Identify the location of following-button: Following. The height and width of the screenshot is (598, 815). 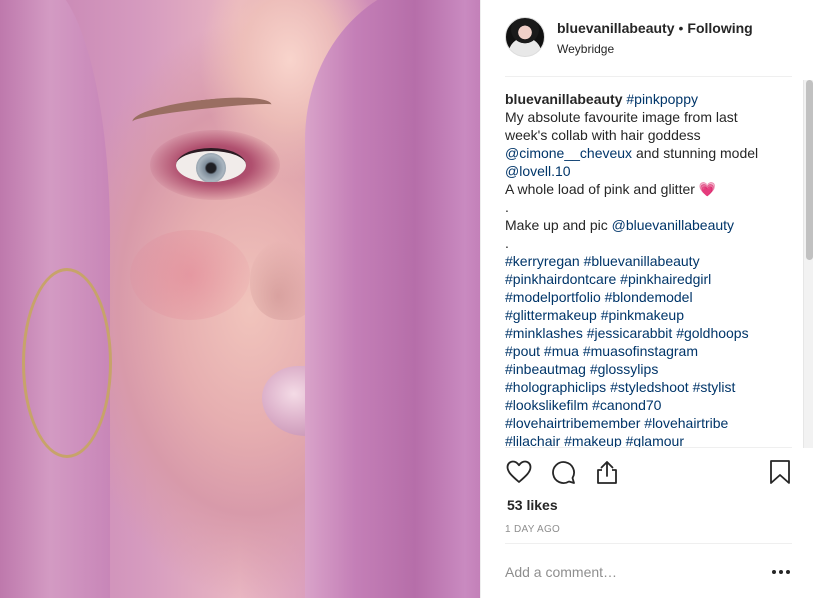
(719, 28).